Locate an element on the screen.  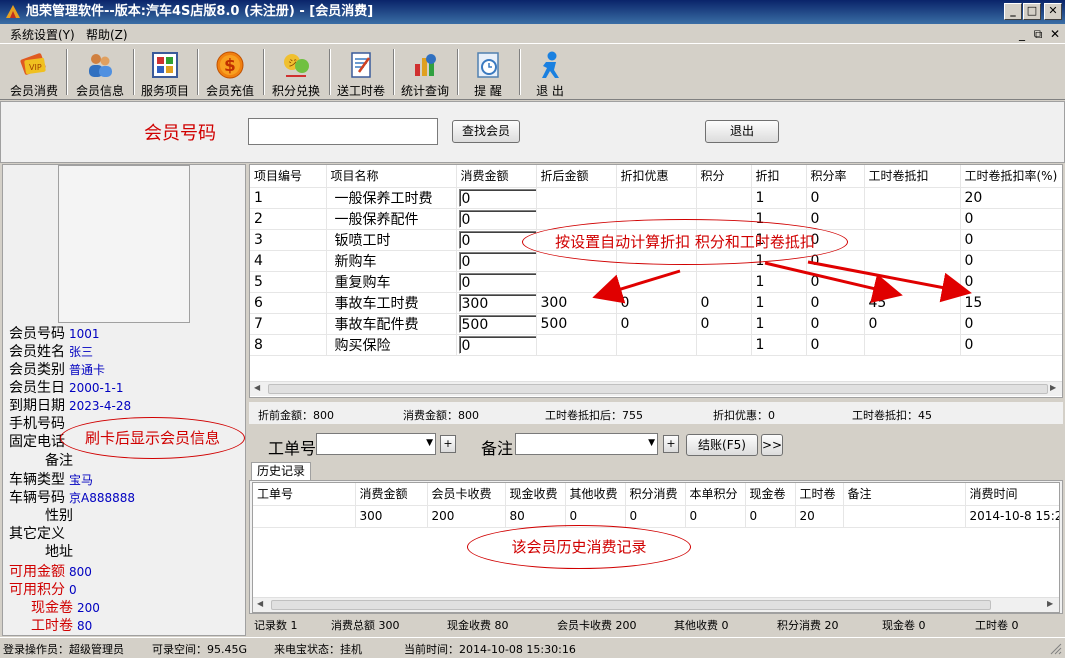
items-column-header: 积分 is located at coordinates (724, 176).